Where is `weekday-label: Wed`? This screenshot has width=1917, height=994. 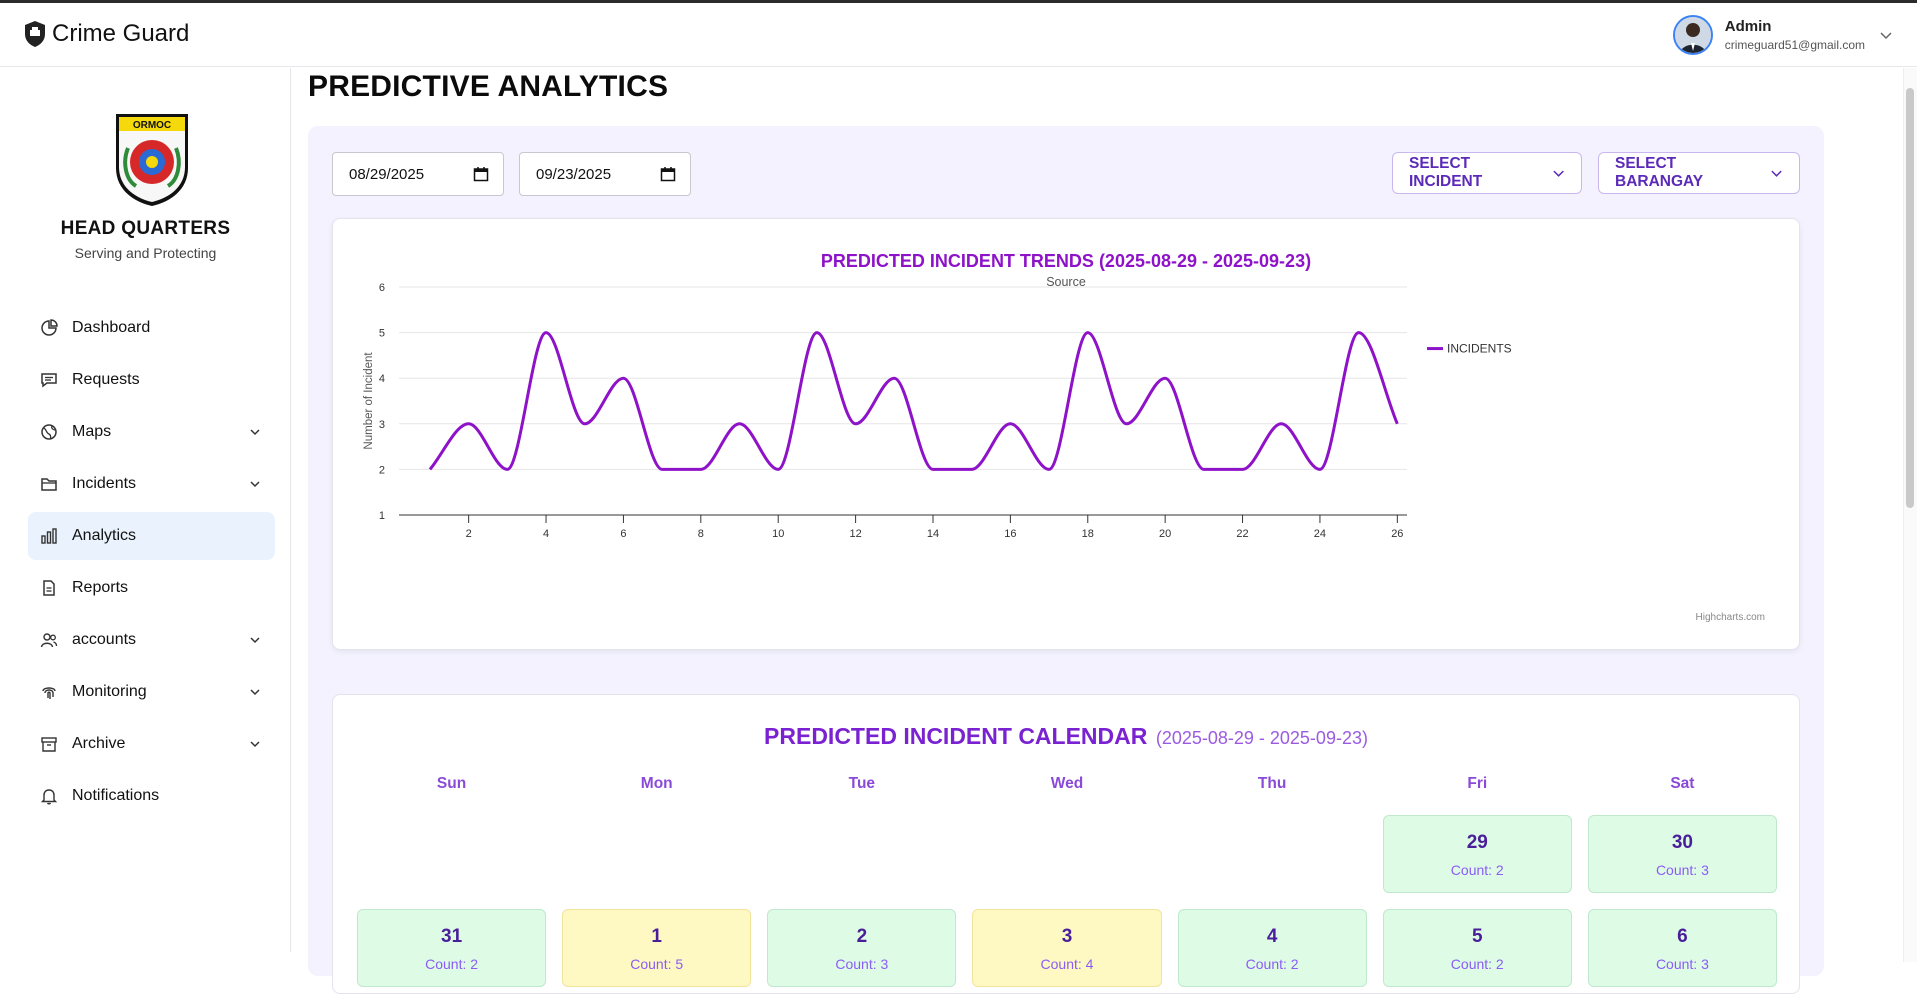 weekday-label: Wed is located at coordinates (1067, 783).